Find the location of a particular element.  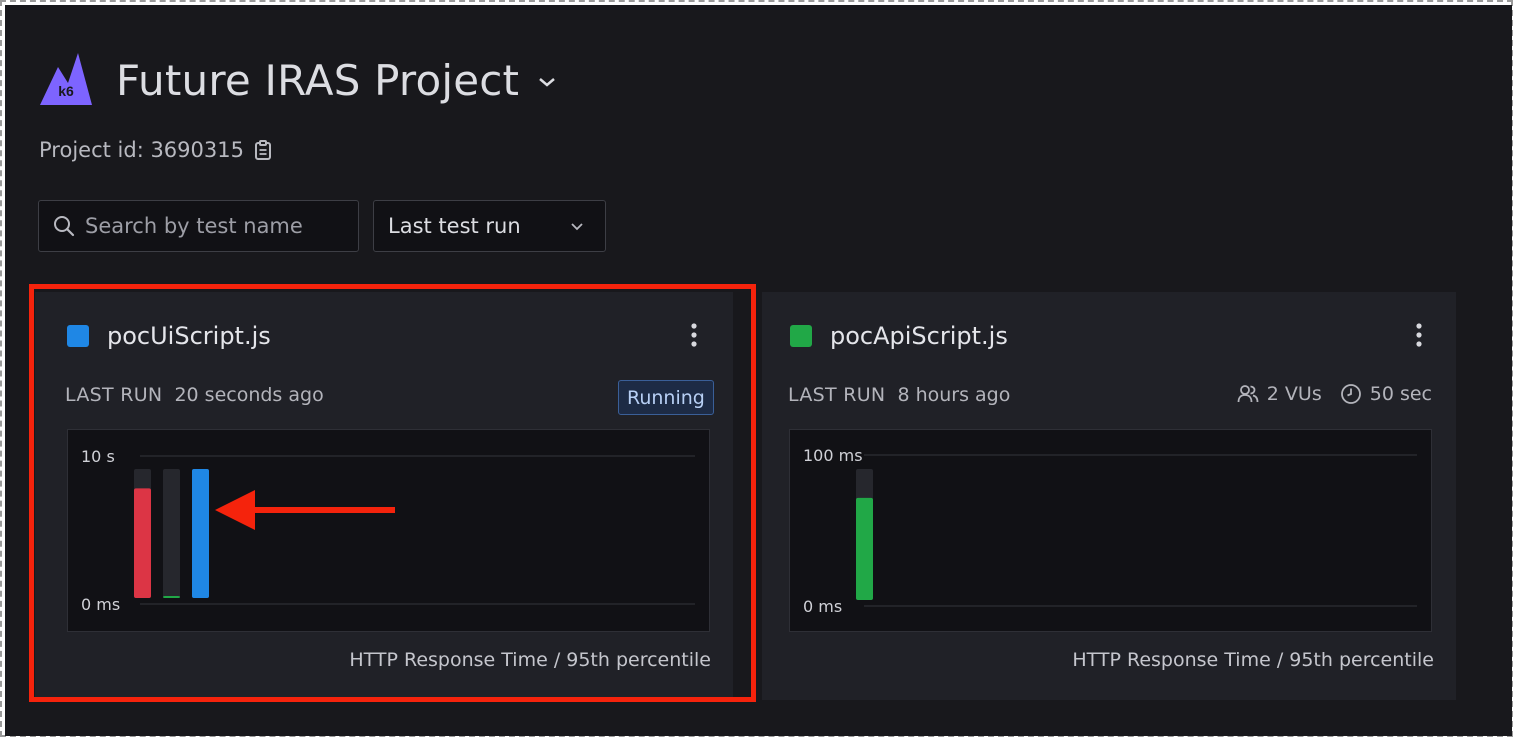

status-badge: Running is located at coordinates (666, 397).